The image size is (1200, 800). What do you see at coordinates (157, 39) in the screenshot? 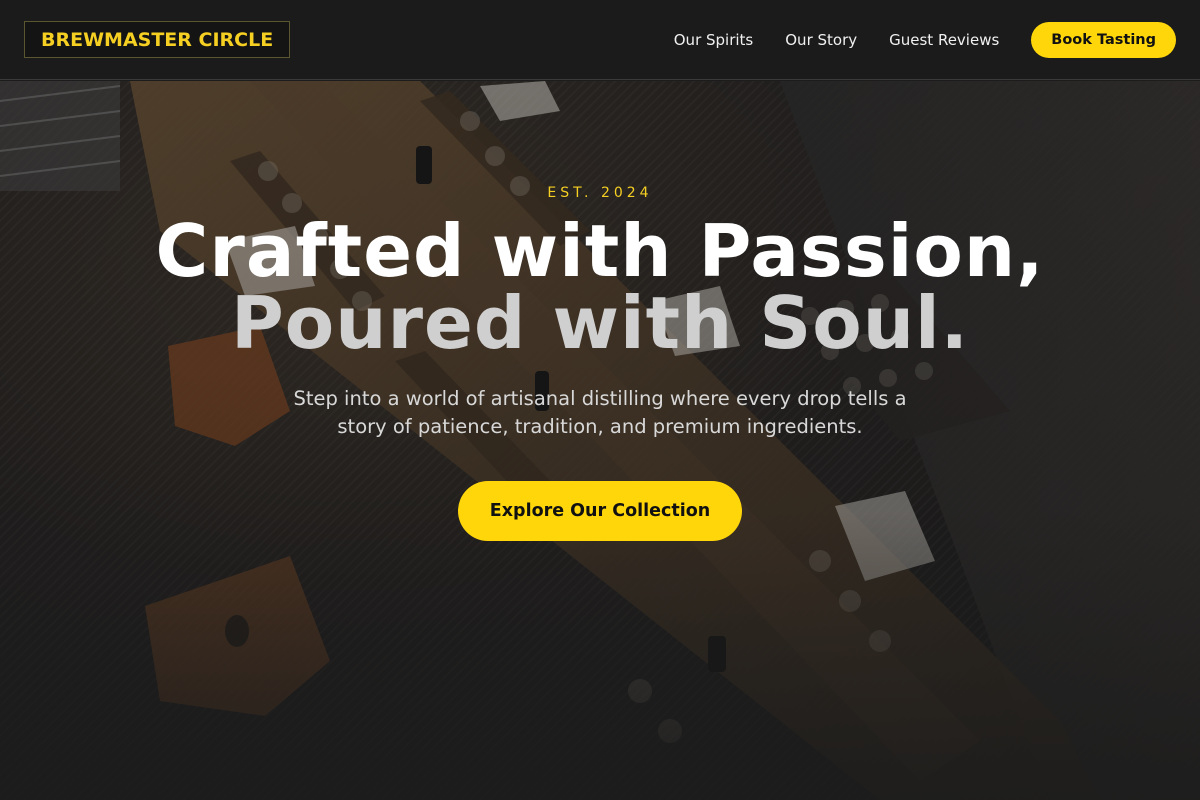
I see `brand-logo: BREWMASTER CIRCLE` at bounding box center [157, 39].